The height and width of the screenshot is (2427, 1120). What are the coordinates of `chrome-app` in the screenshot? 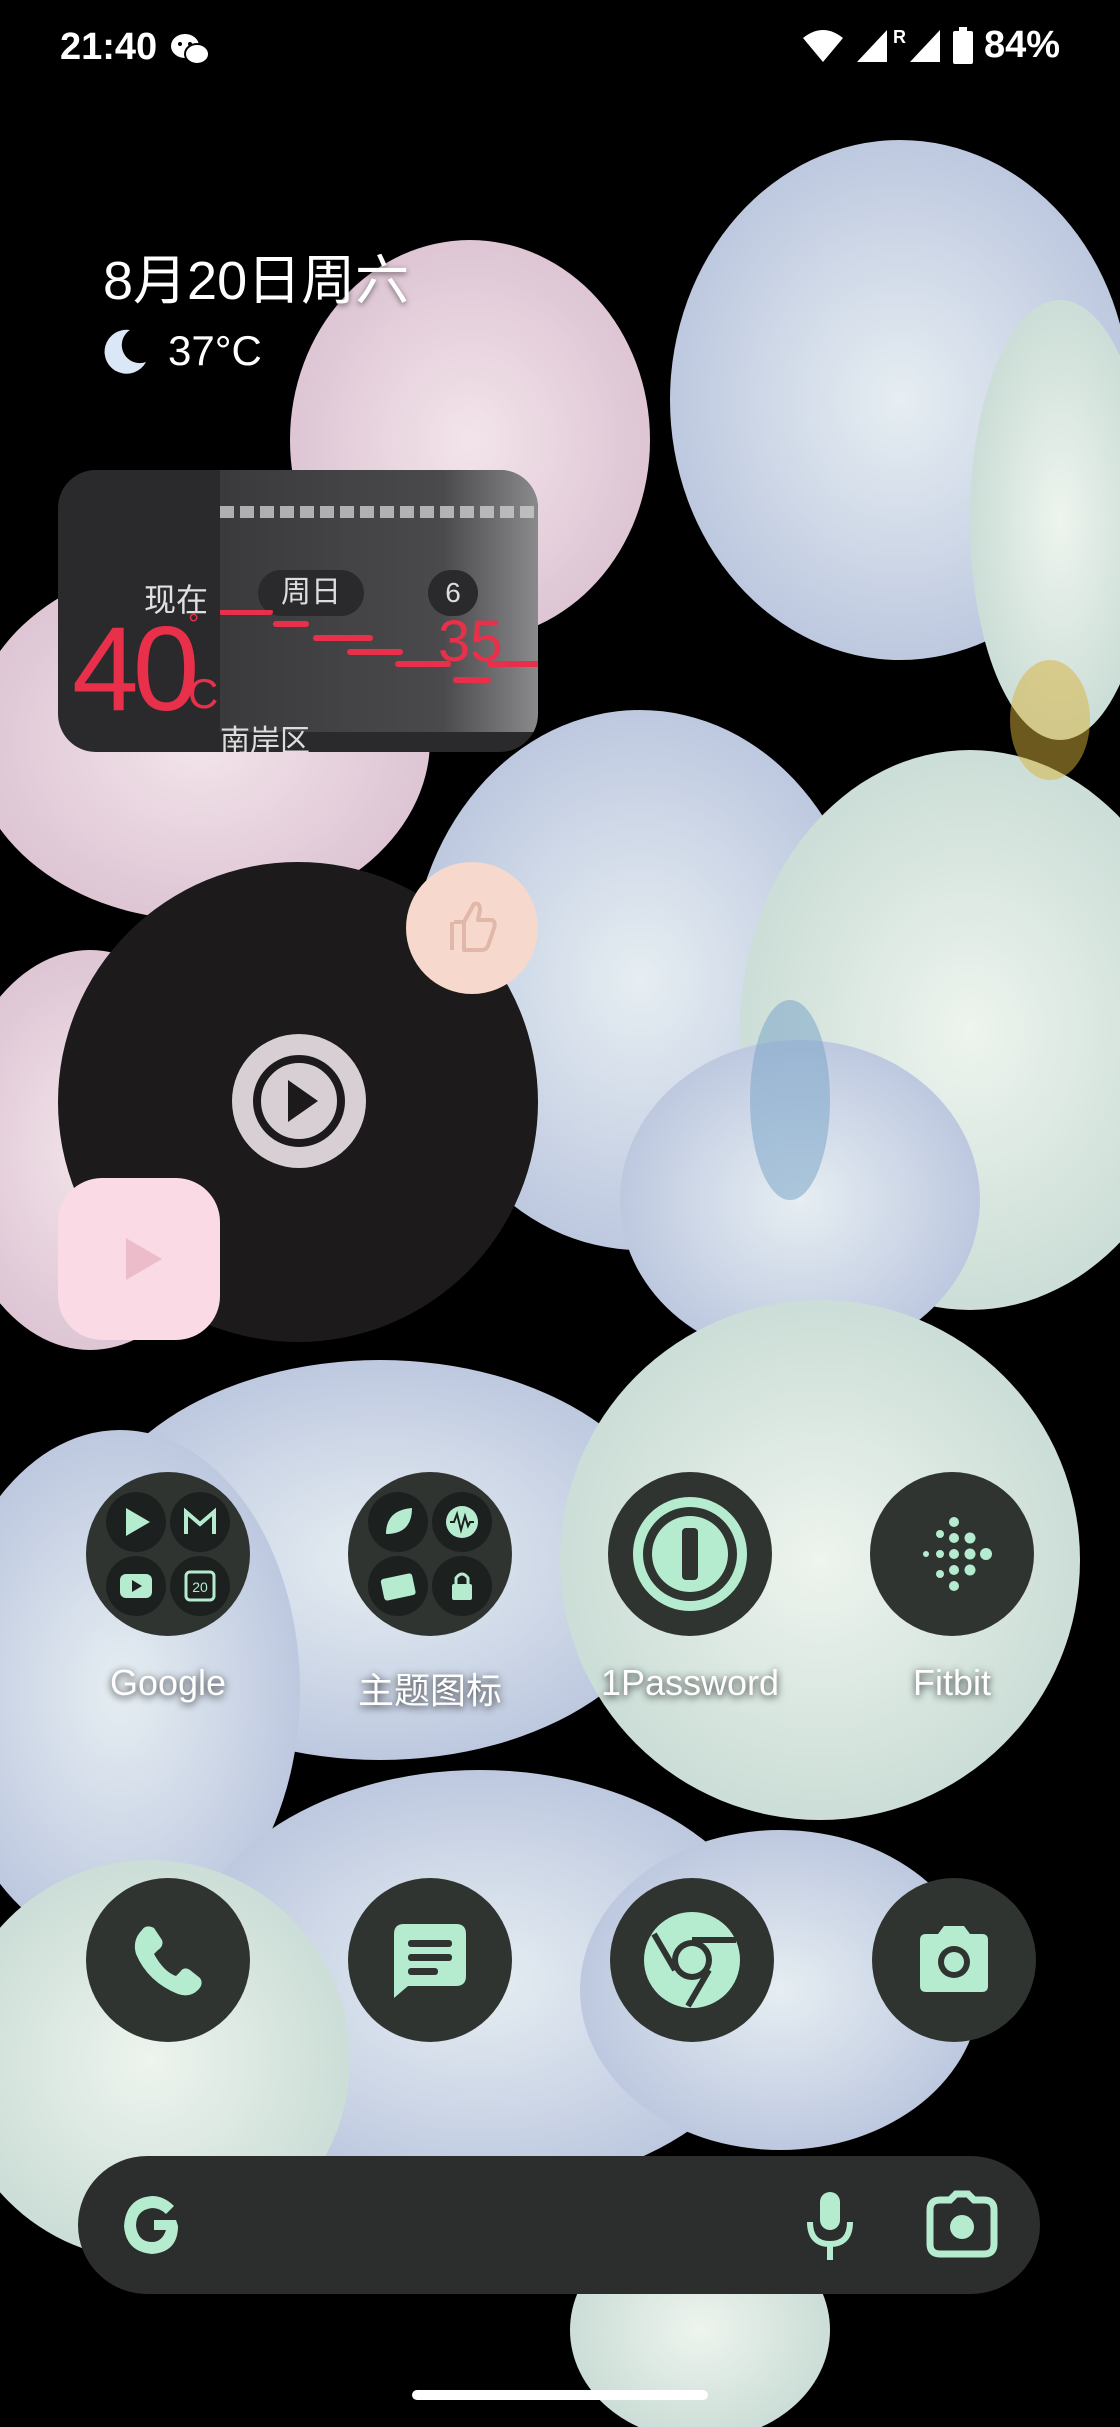 It's located at (692, 1960).